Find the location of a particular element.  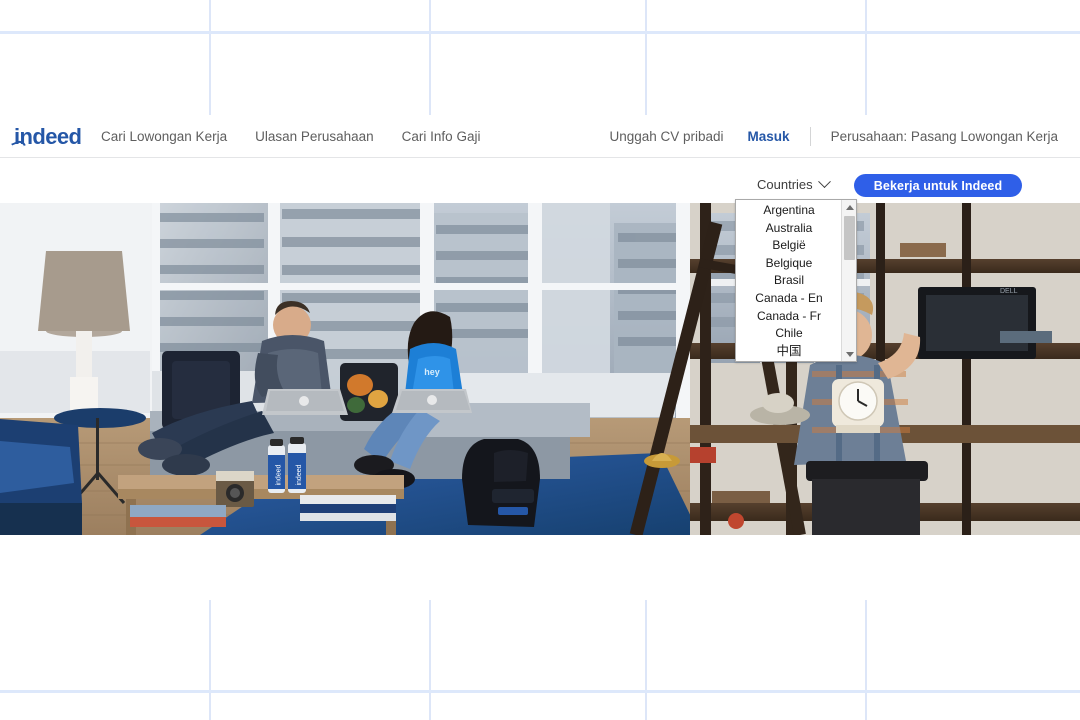

triangle-up-icon is located at coordinates (849, 207).